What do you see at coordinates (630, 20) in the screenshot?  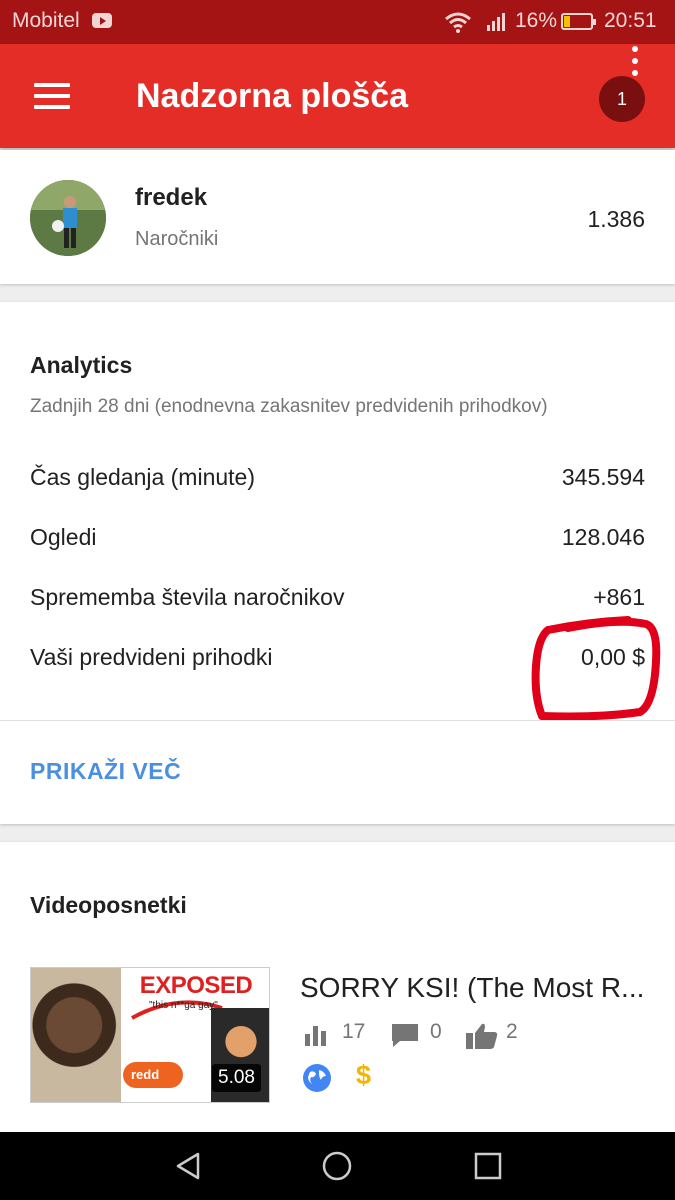 I see `clock: 20:51` at bounding box center [630, 20].